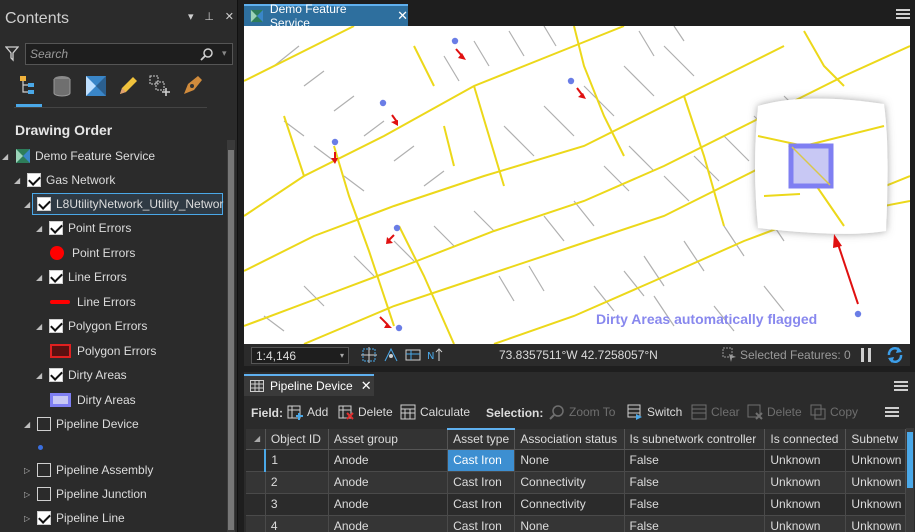 The height and width of the screenshot is (532, 915). Describe the element at coordinates (124, 204) in the screenshot. I see `tree-item-utility-network: ◢ L8UtilityNetwork_Utility_Network` at that location.